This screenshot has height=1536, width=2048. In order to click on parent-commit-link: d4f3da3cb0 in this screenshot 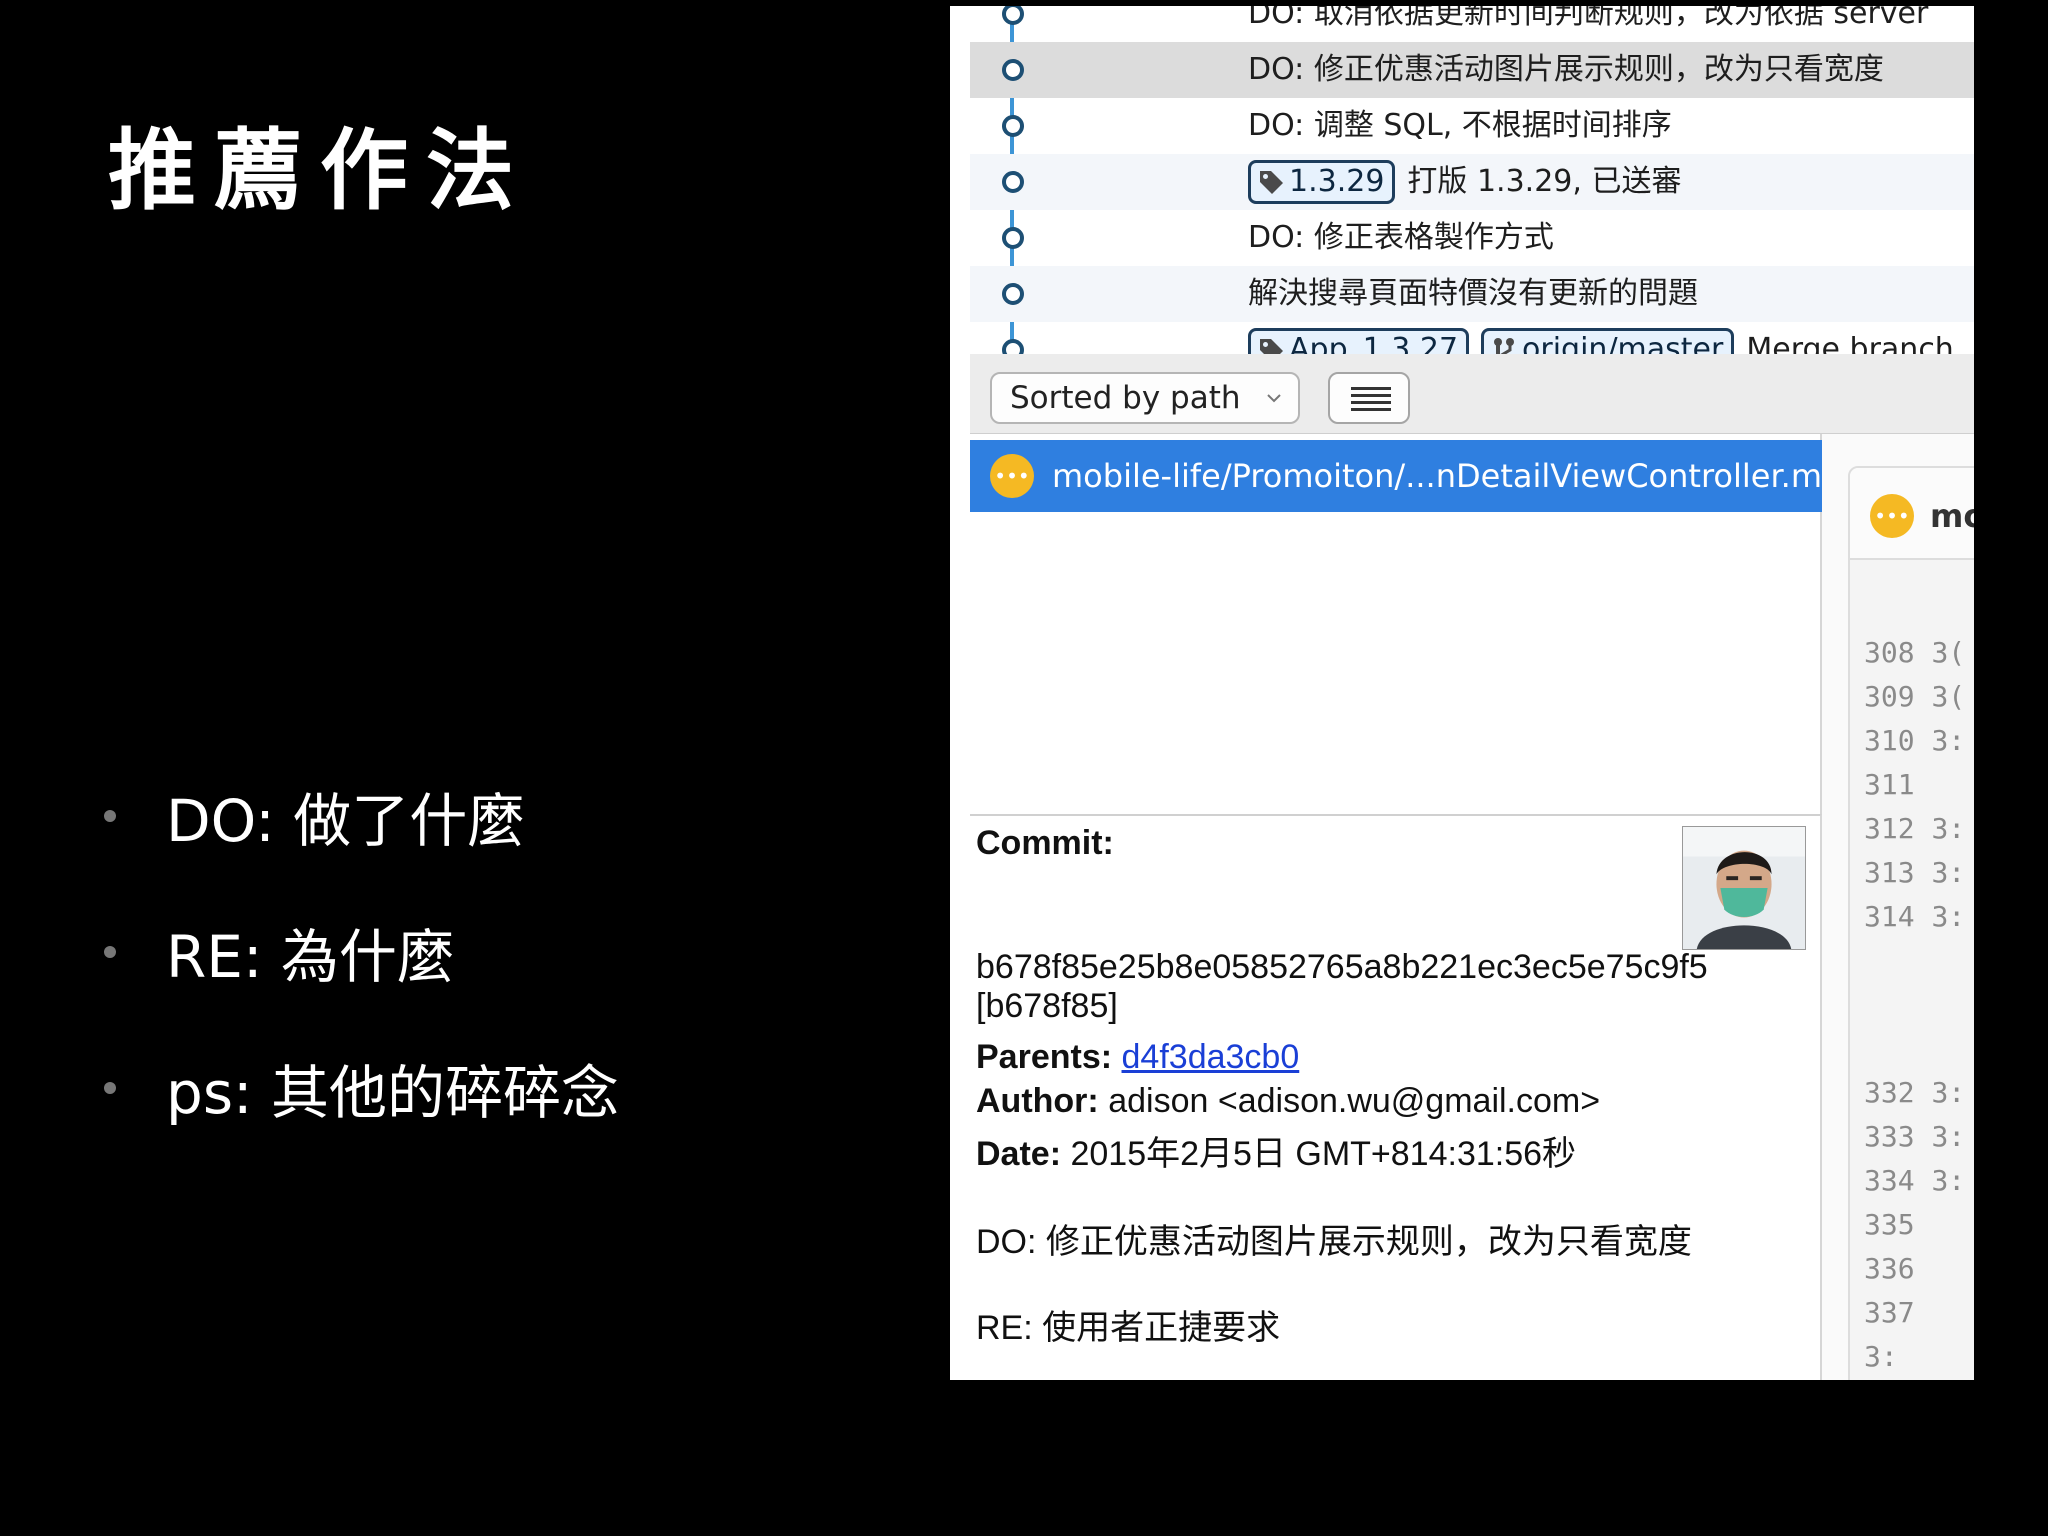, I will do `click(1211, 1057)`.